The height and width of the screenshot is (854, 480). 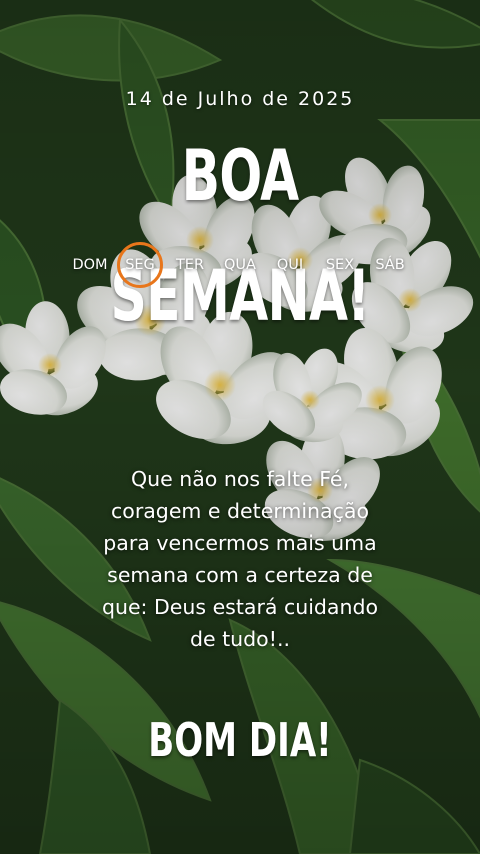 What do you see at coordinates (240, 511) in the screenshot?
I see `message-line: coragem e determinação` at bounding box center [240, 511].